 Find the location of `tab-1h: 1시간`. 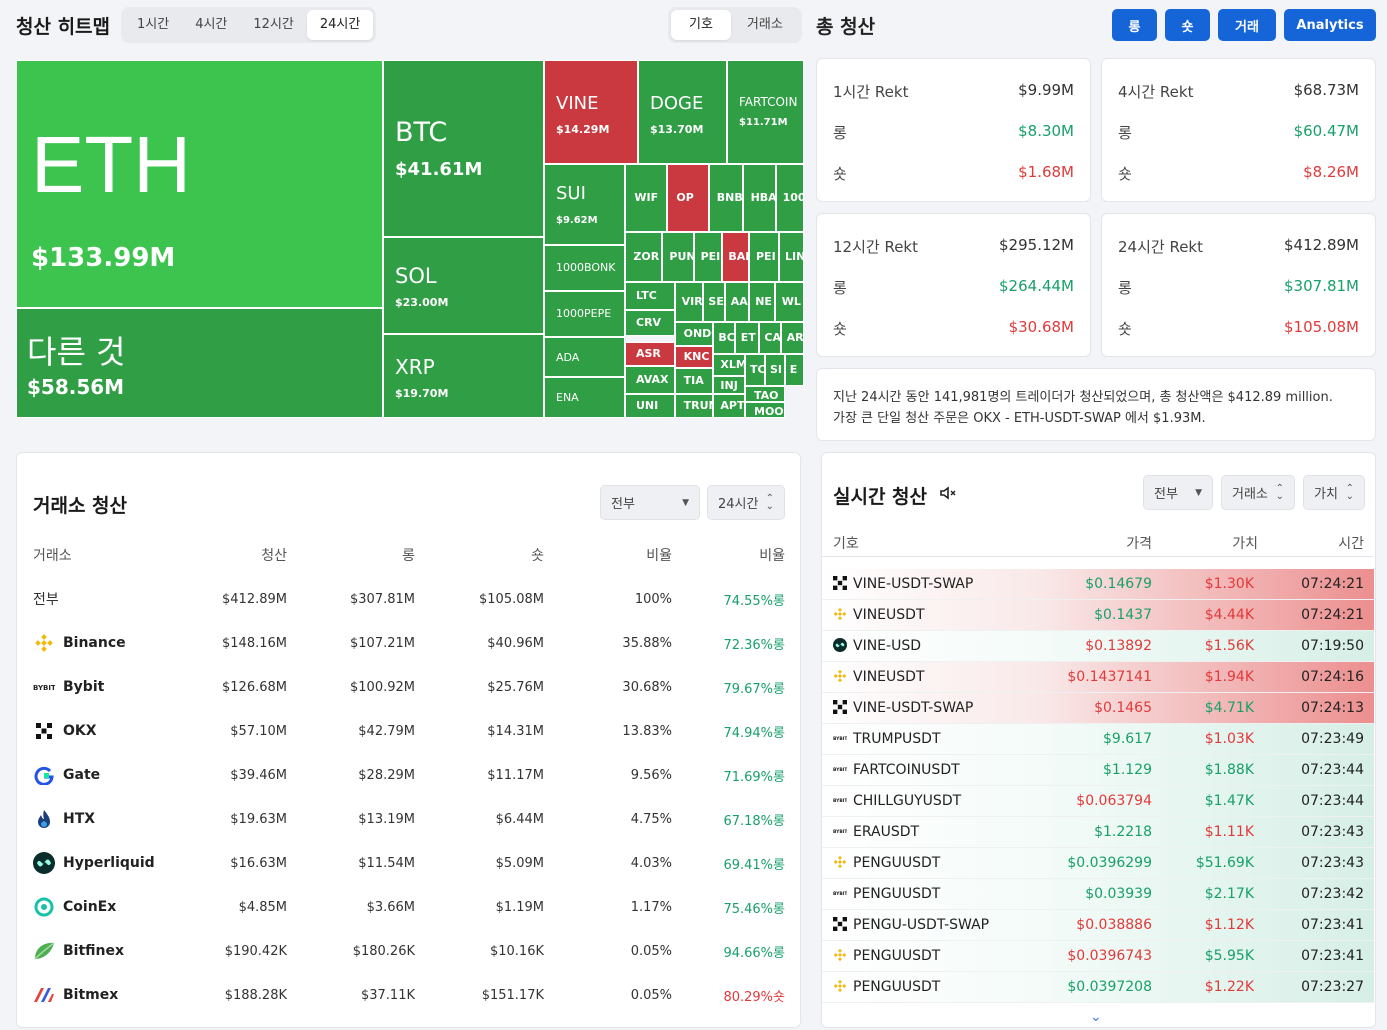

tab-1h: 1시간 is located at coordinates (153, 25).